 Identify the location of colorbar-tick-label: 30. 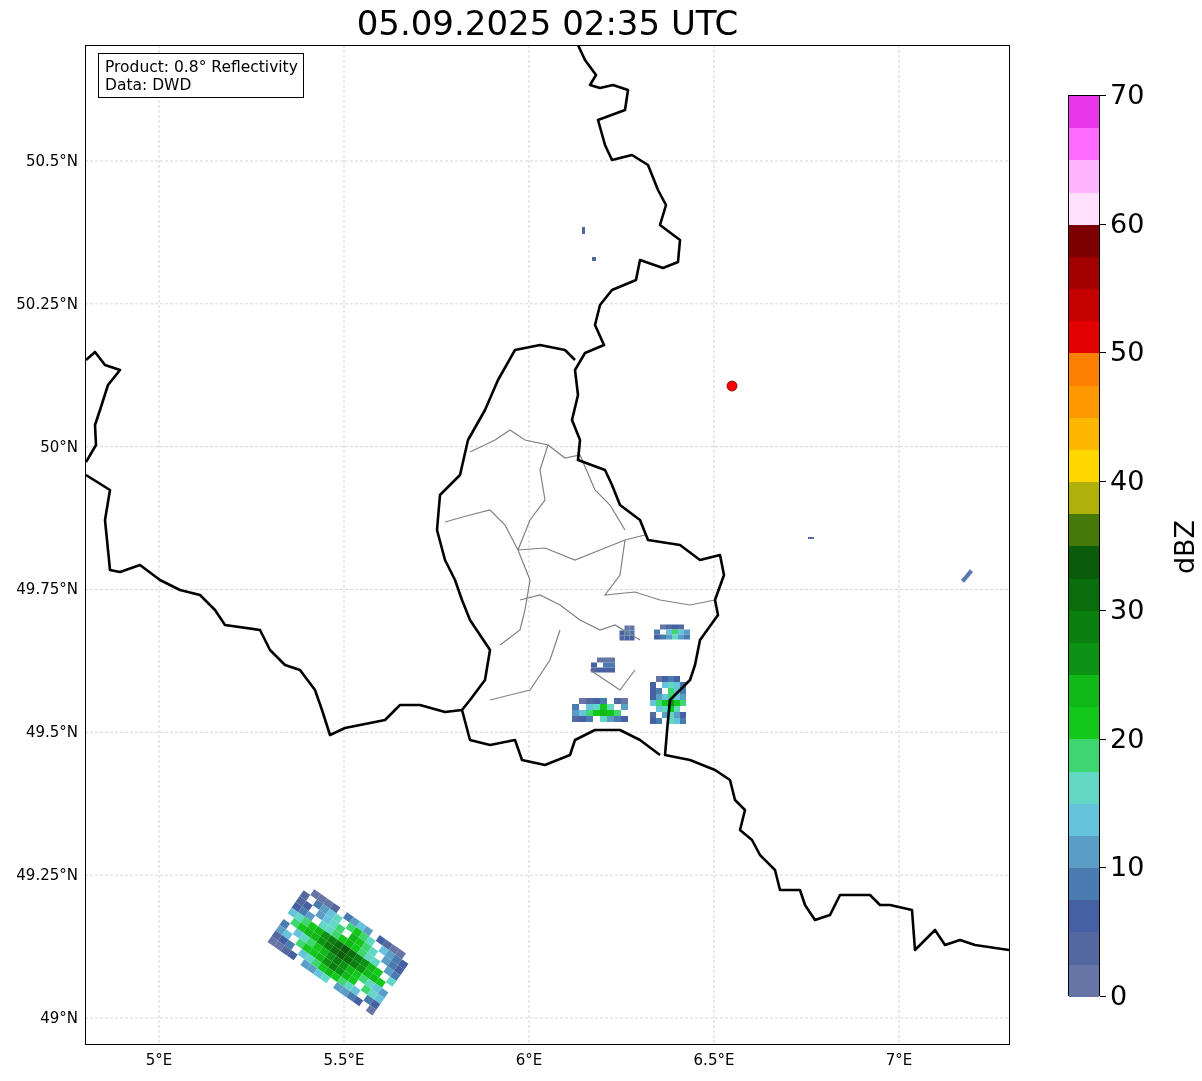
(1127, 609).